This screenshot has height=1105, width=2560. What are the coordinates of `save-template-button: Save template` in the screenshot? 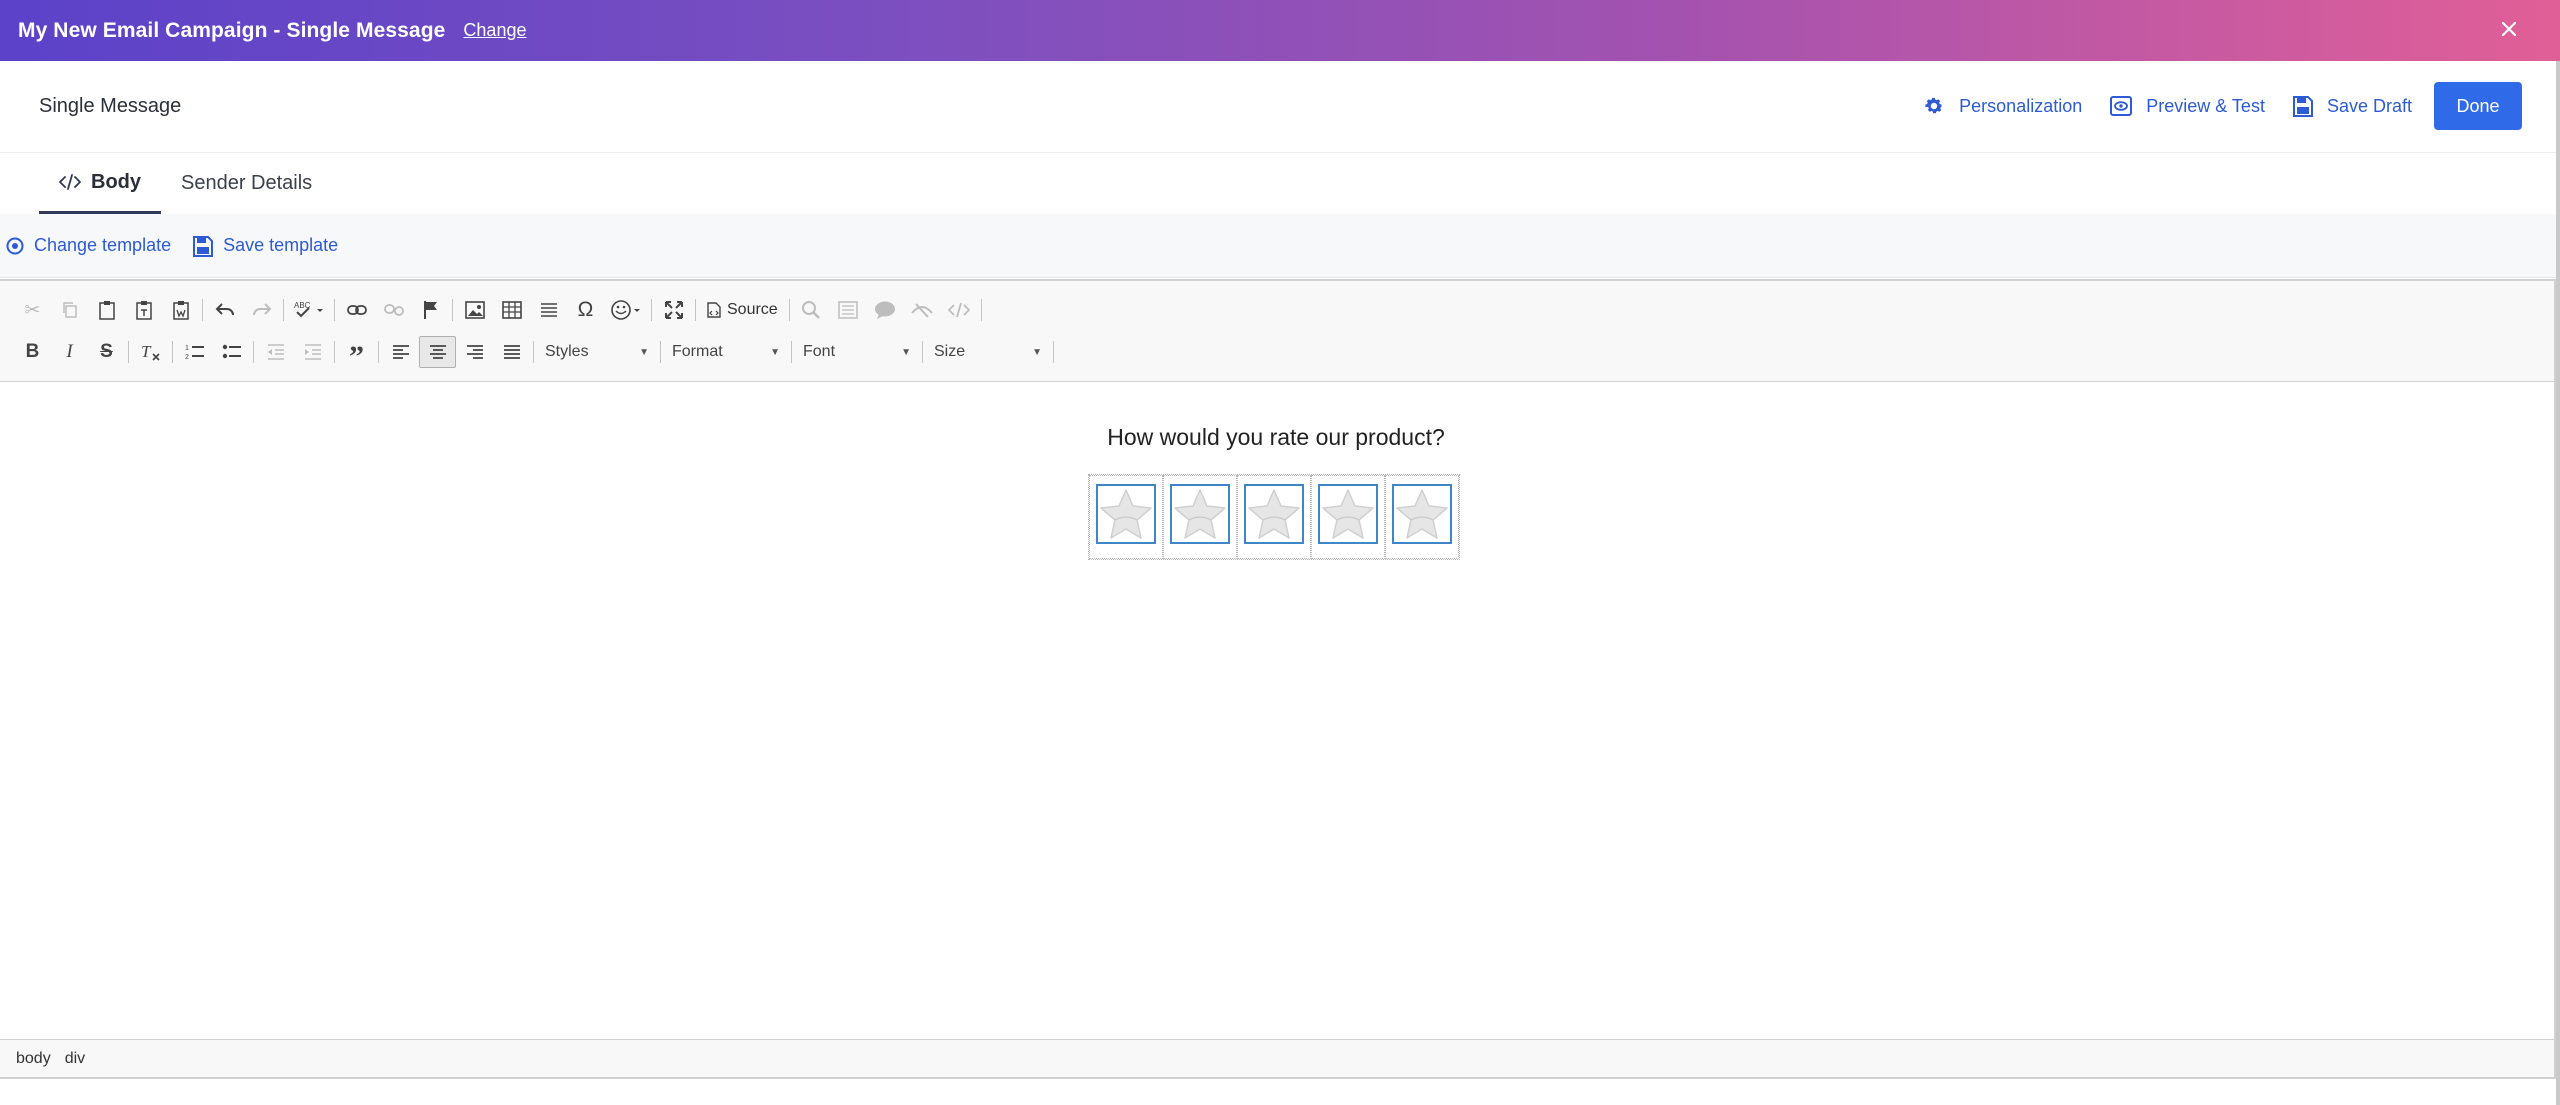 It's located at (265, 246).